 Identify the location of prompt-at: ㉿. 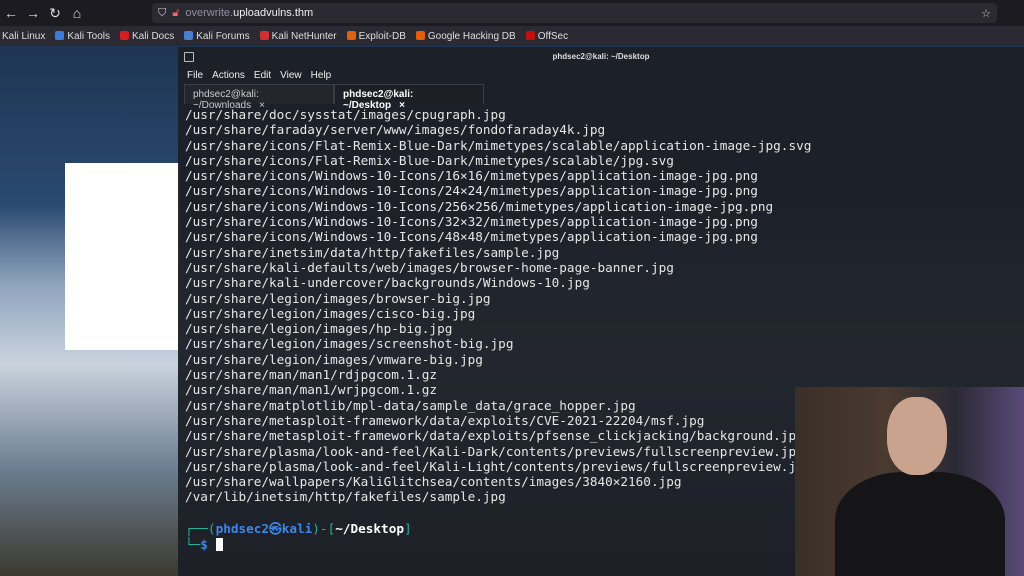
(275, 528).